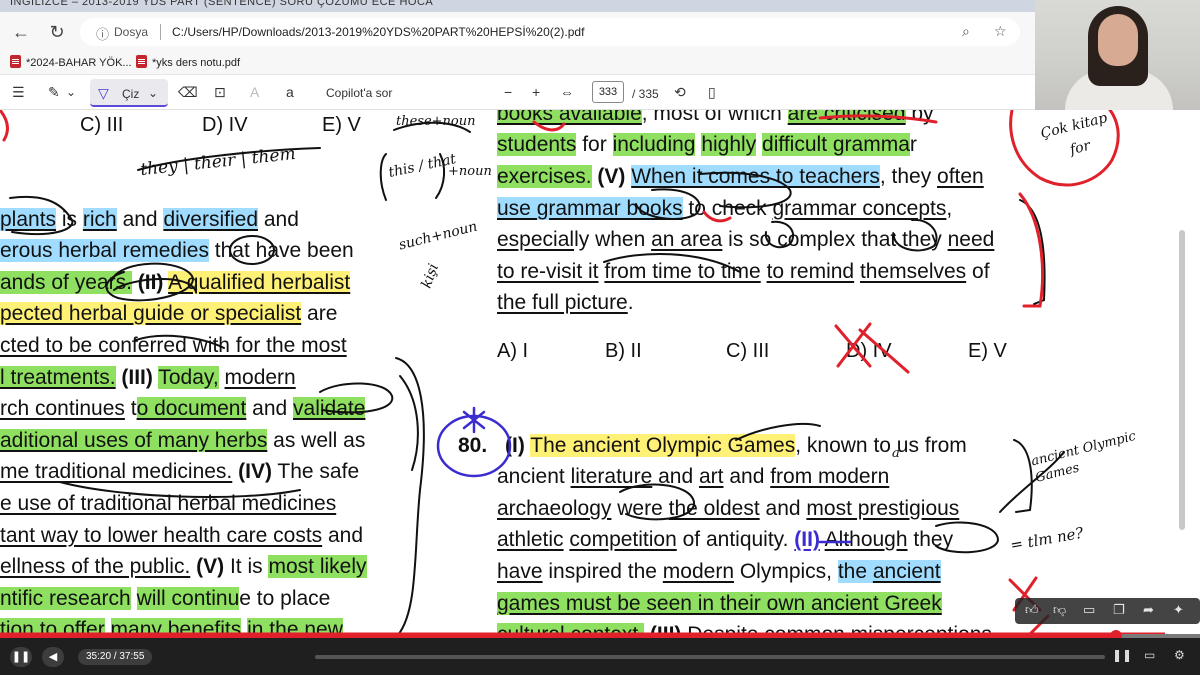  What do you see at coordinates (220, 92) in the screenshot?
I see `text-box-icon: ⊡` at bounding box center [220, 92].